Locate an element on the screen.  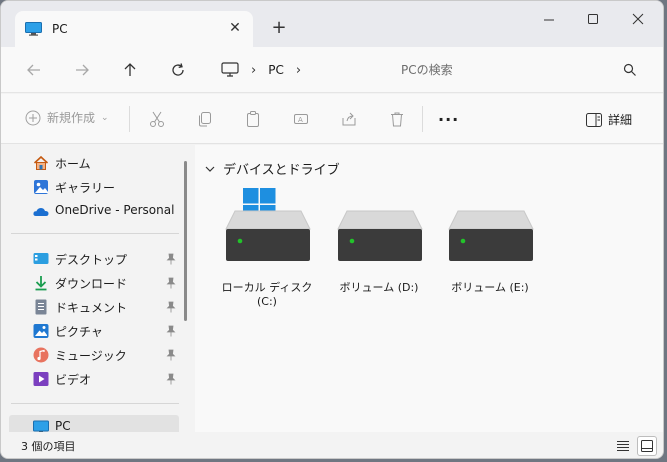
sidebar-item-desktop: デスクトップ is located at coordinates (94, 259).